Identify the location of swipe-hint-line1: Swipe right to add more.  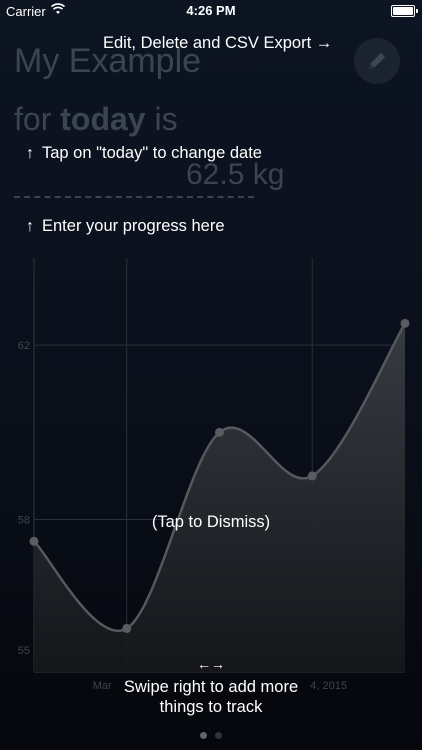
(211, 687).